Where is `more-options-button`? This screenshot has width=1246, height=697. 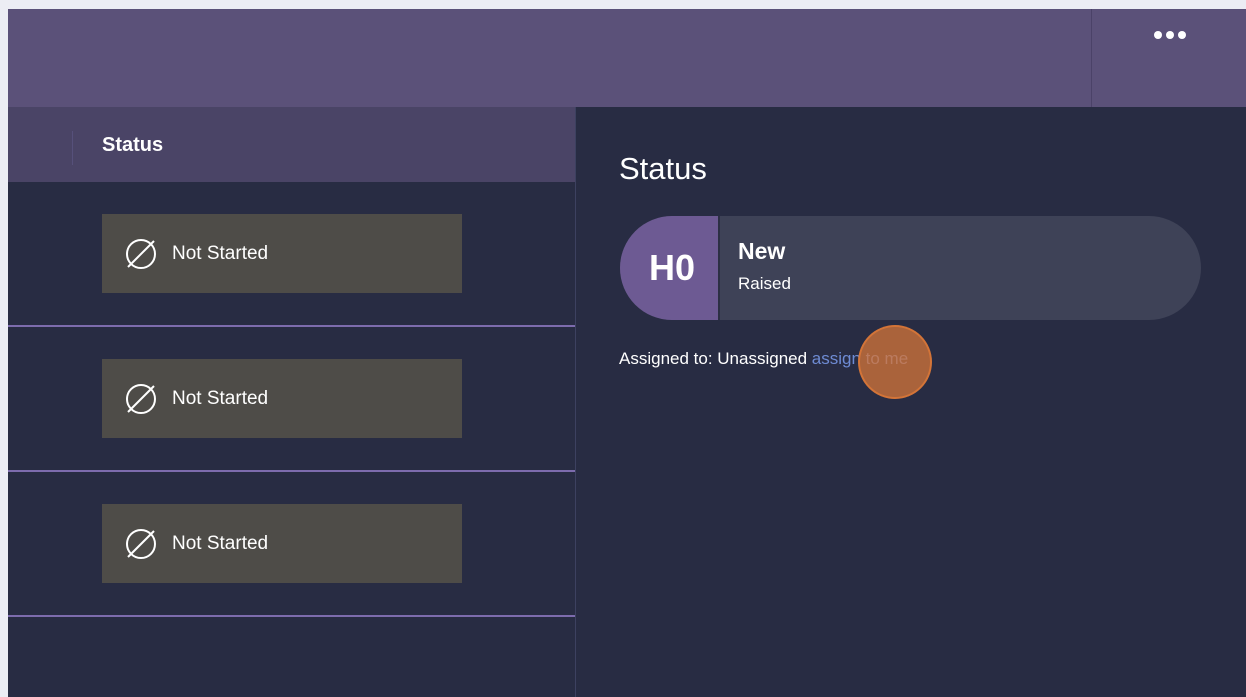
more-options-button is located at coordinates (1170, 35).